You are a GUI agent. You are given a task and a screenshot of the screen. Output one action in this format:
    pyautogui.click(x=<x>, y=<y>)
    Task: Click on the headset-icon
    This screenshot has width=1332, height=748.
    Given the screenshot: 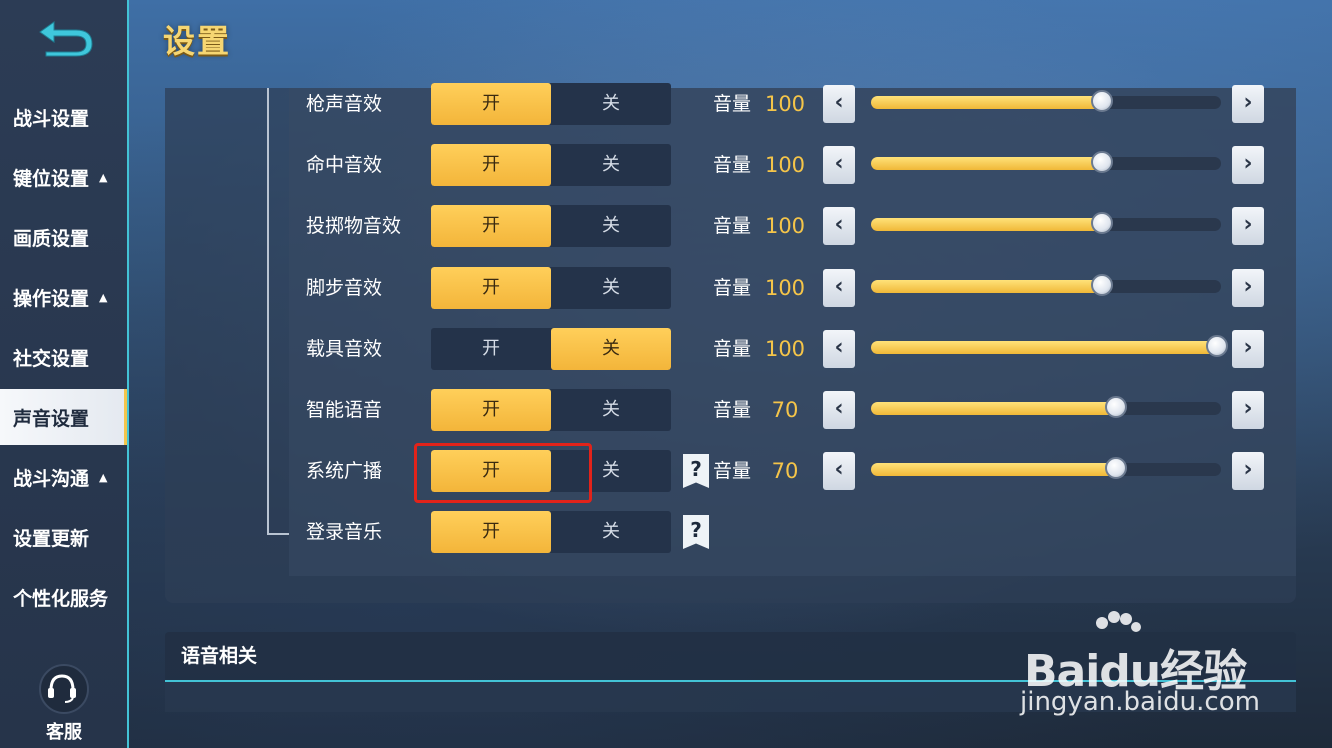 What is the action you would take?
    pyautogui.click(x=64, y=689)
    